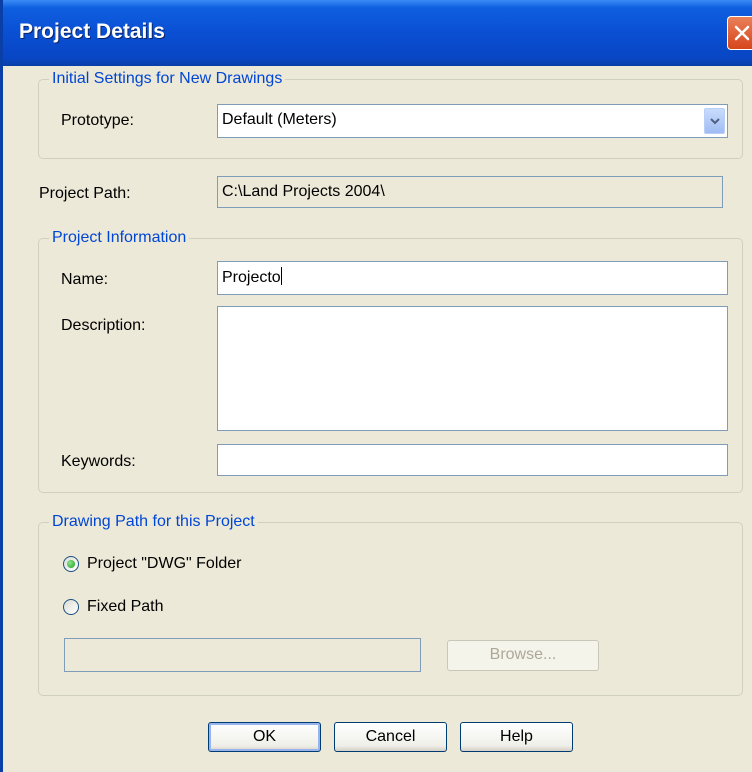  What do you see at coordinates (71, 607) in the screenshot?
I see `radio-unselected-icon` at bounding box center [71, 607].